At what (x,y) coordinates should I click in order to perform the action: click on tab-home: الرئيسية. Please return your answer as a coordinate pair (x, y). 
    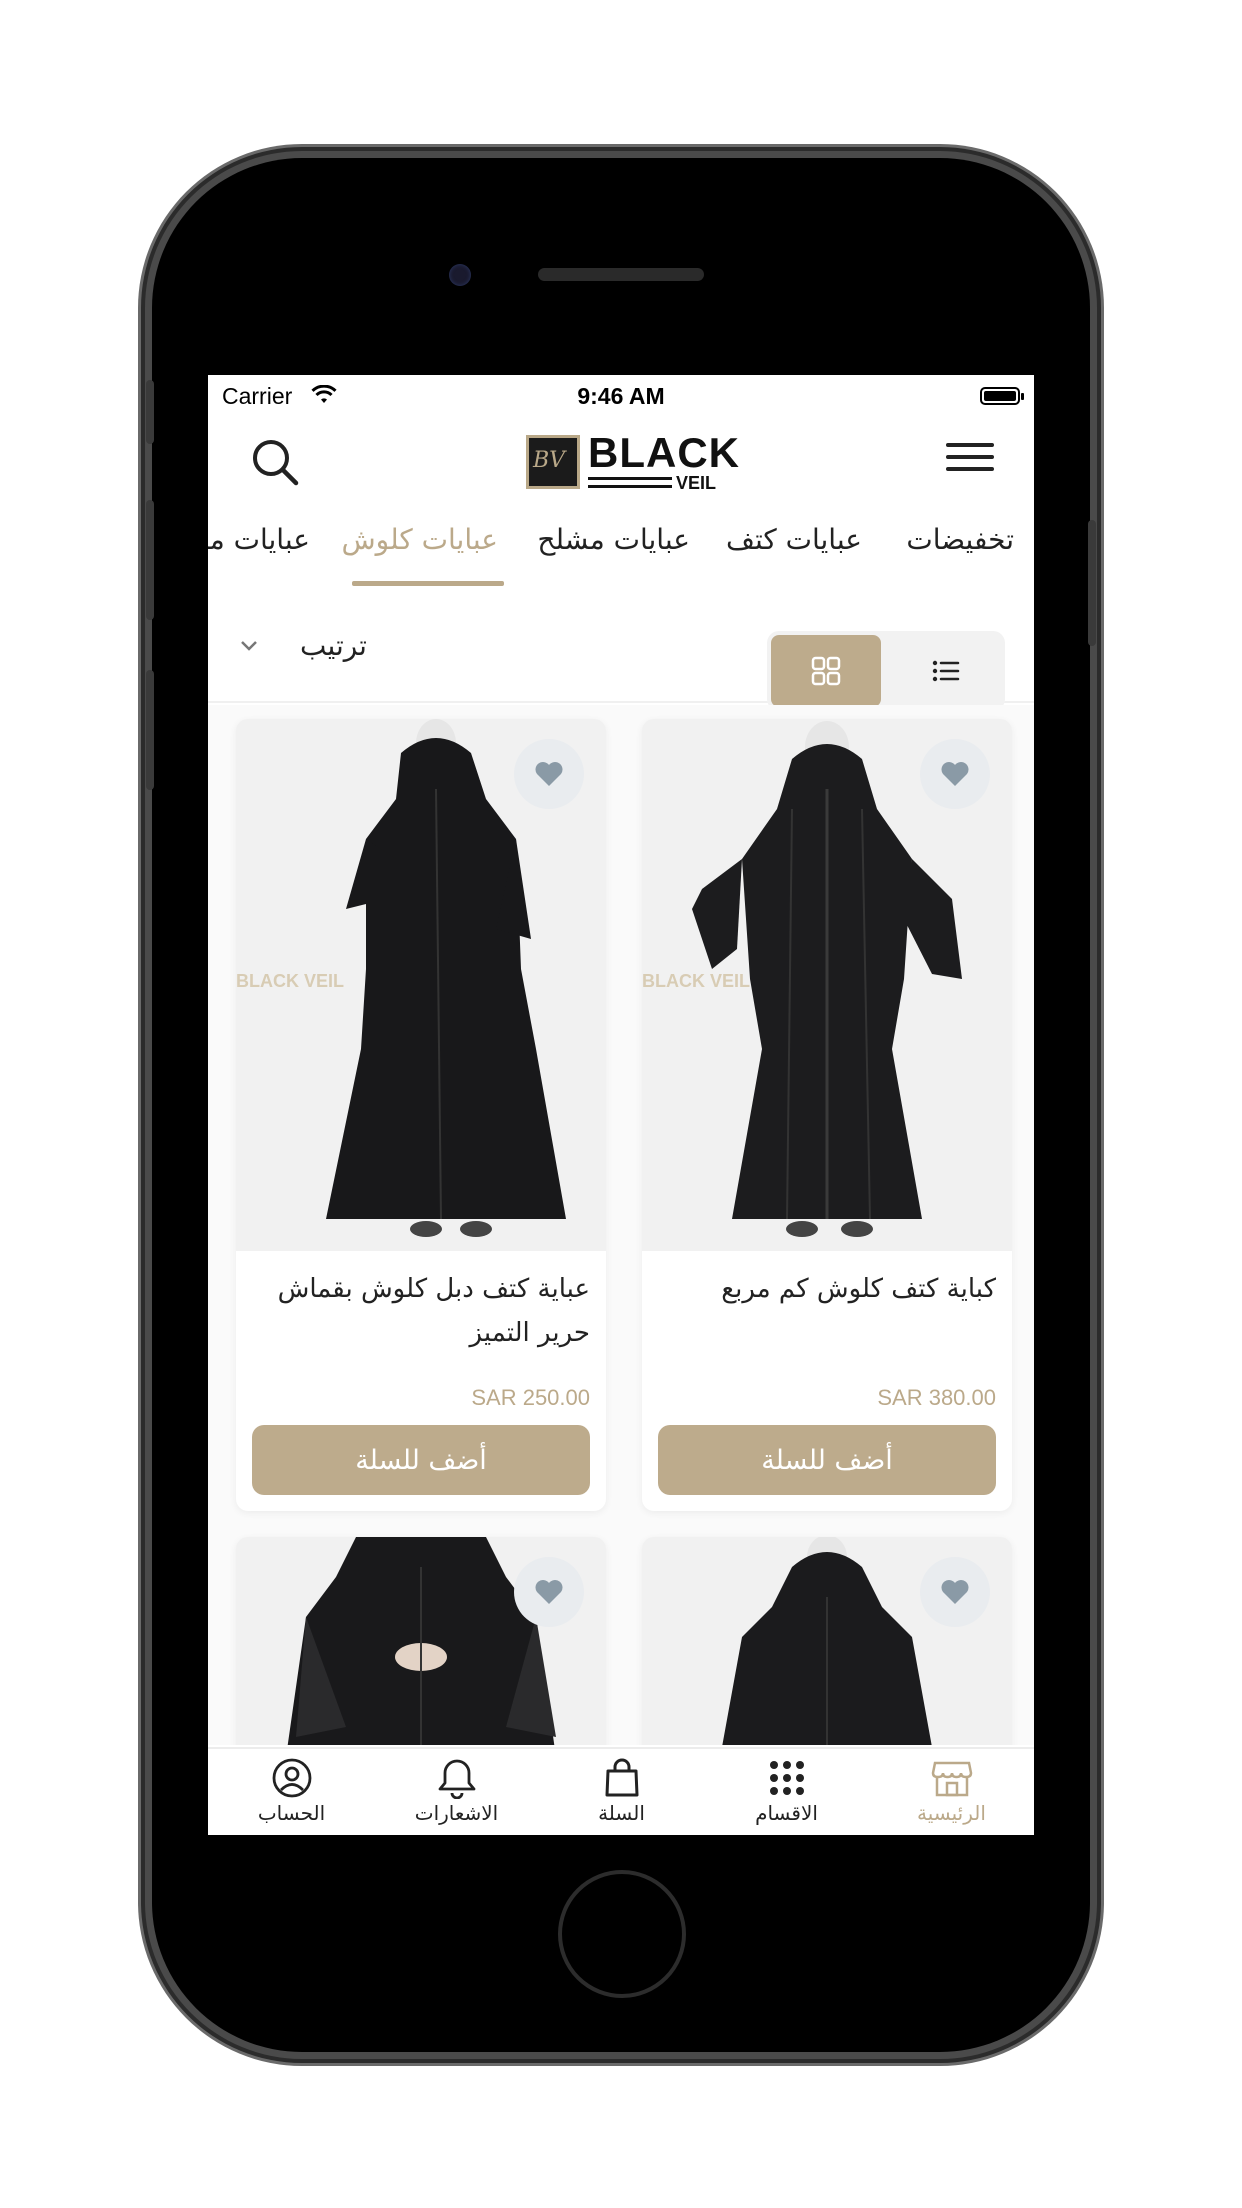
    Looking at the image, I should click on (951, 1792).